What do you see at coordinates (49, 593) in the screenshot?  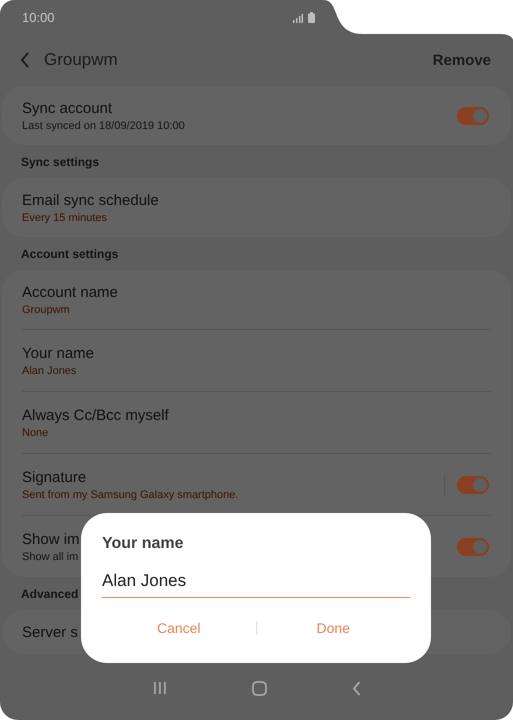 I see `section-header: Advanced` at bounding box center [49, 593].